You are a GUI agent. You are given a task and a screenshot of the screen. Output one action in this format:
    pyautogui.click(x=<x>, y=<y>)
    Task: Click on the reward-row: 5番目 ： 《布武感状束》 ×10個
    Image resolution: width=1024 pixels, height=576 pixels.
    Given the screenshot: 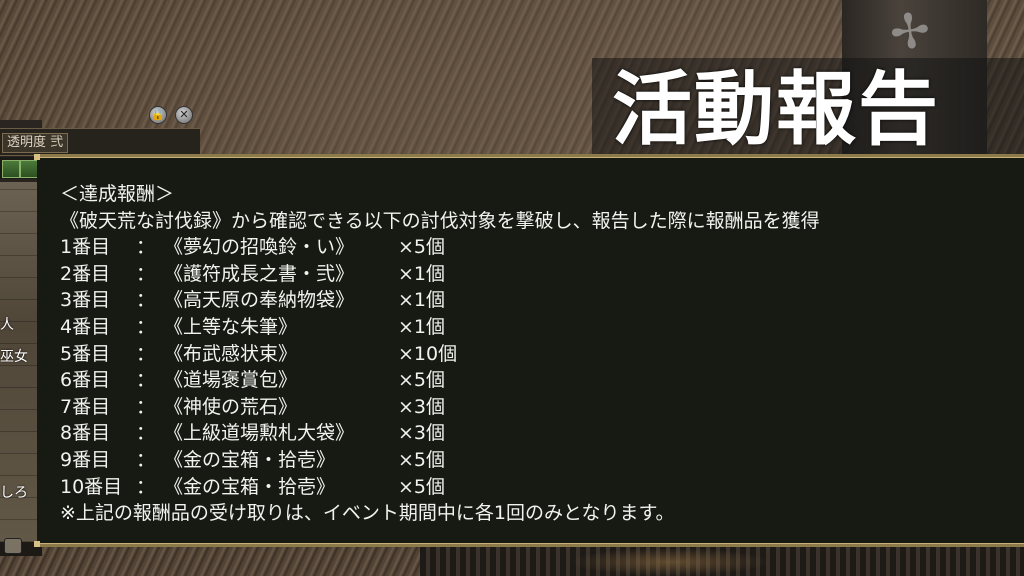 What is the action you would take?
    pyautogui.click(x=542, y=354)
    